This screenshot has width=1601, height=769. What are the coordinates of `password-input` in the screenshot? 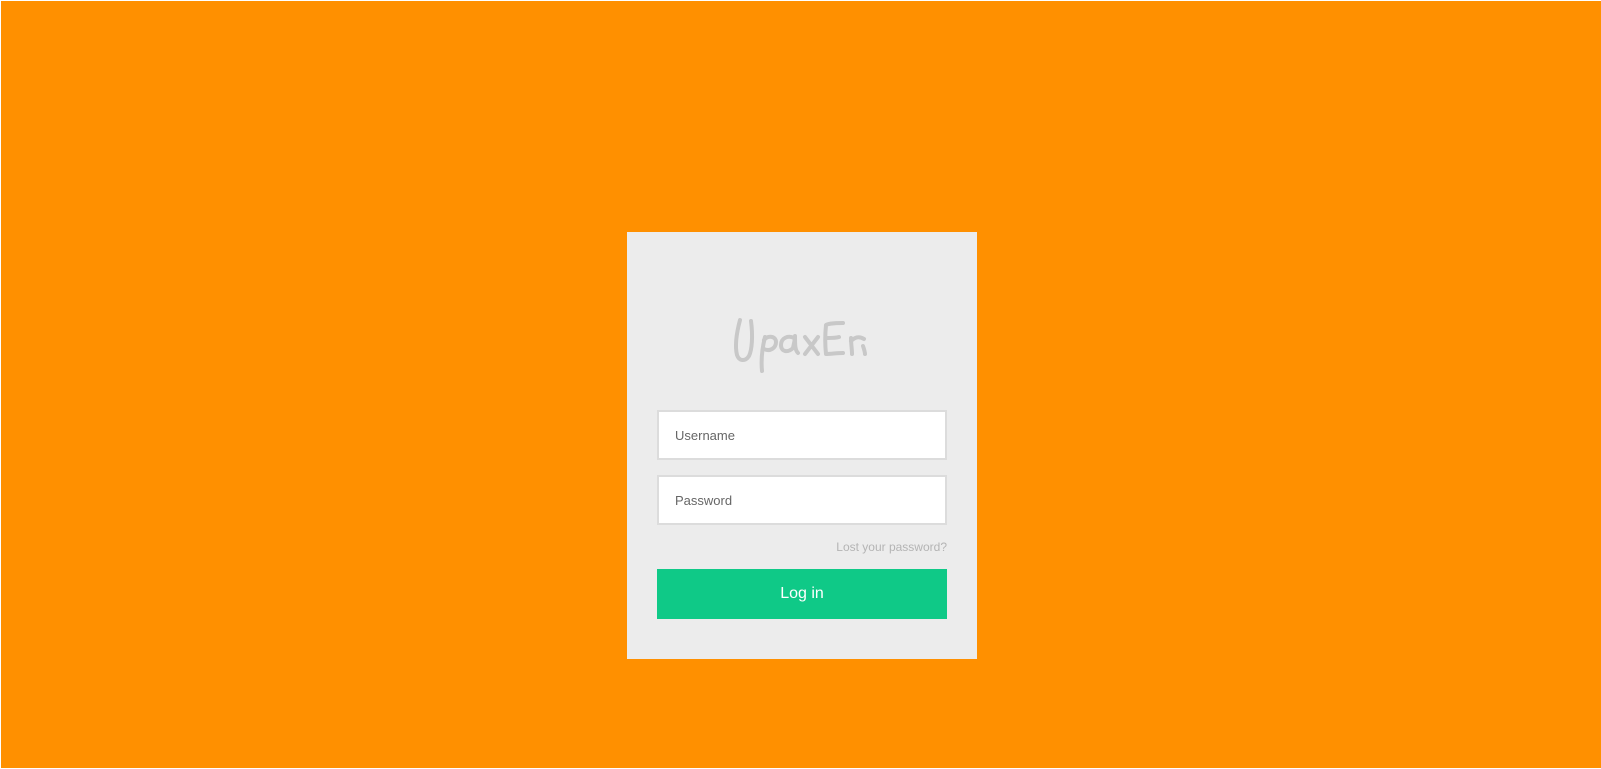 It's located at (802, 500).